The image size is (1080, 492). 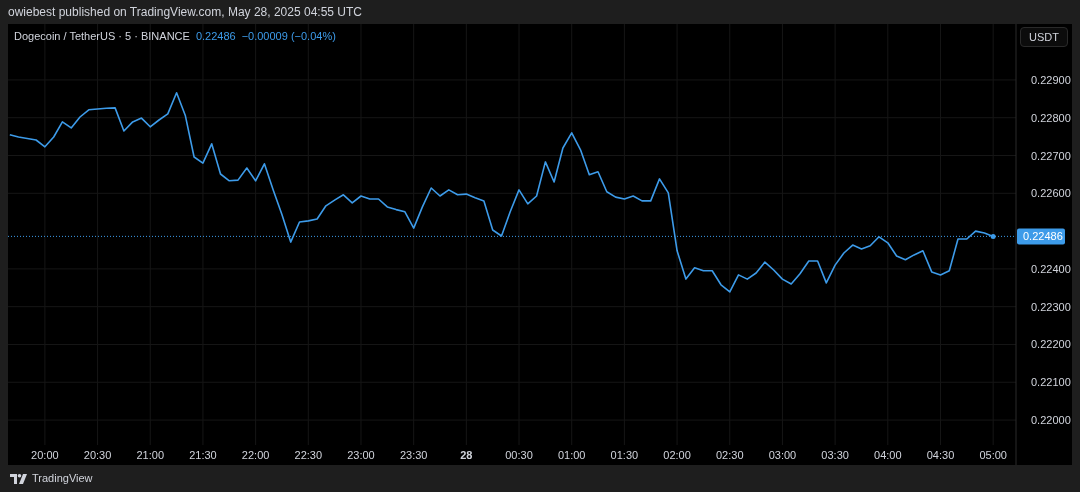 What do you see at coordinates (1051, 79) in the screenshot?
I see `axis-label: 0.22900` at bounding box center [1051, 79].